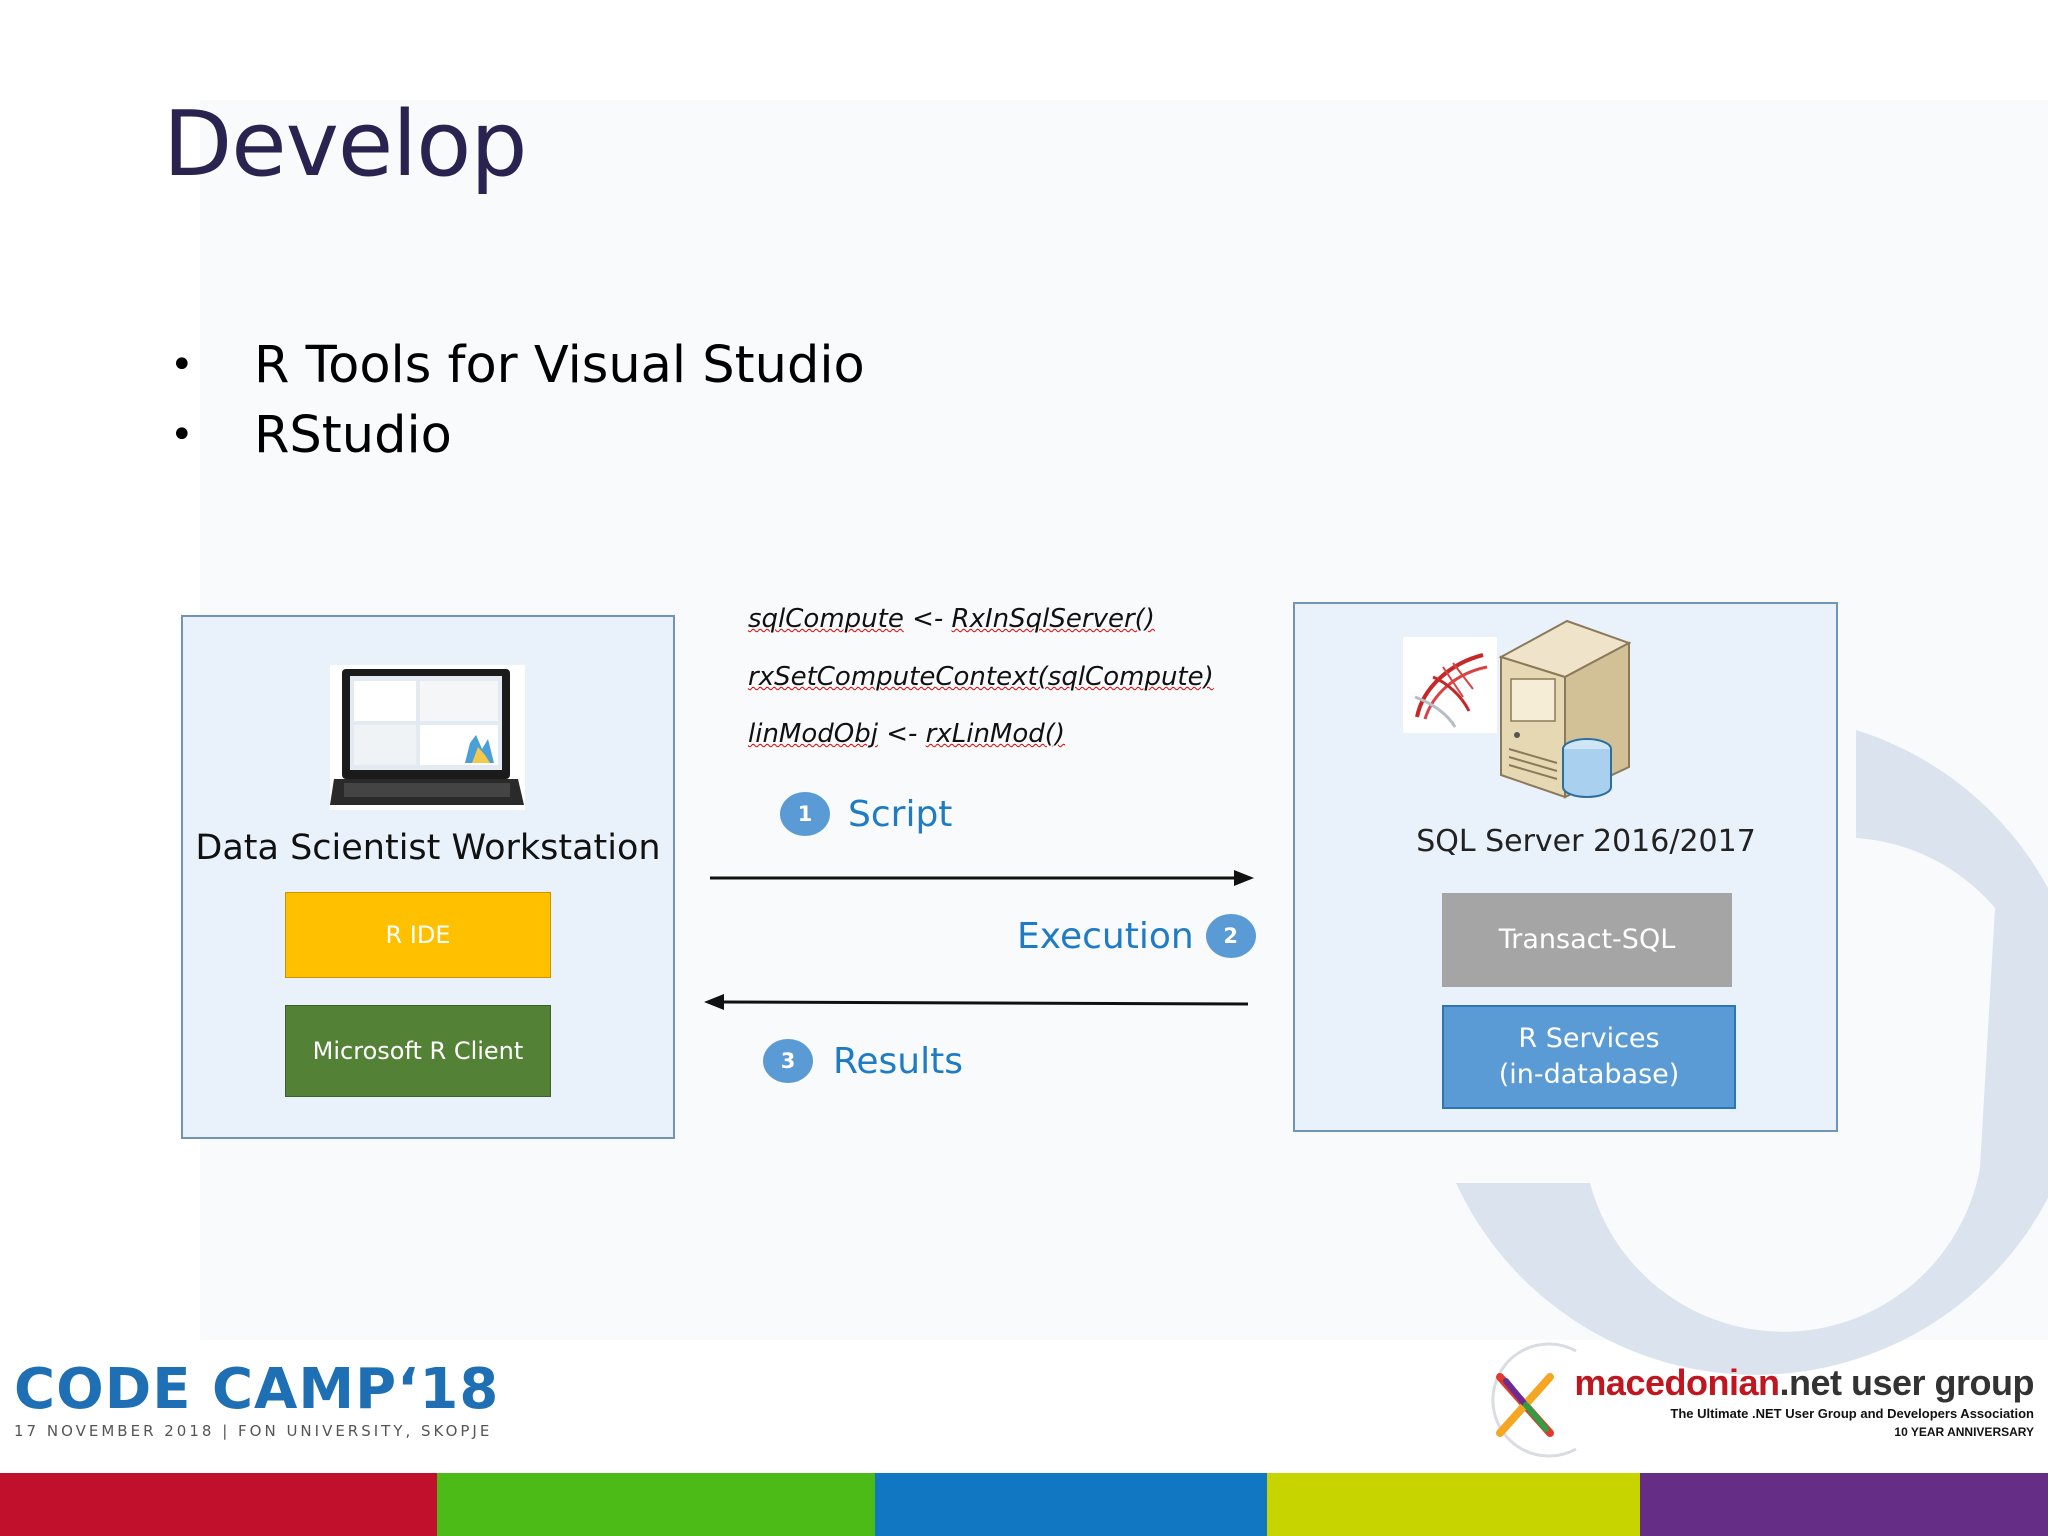  Describe the element at coordinates (900, 814) in the screenshot. I see `step-label: Script` at that location.